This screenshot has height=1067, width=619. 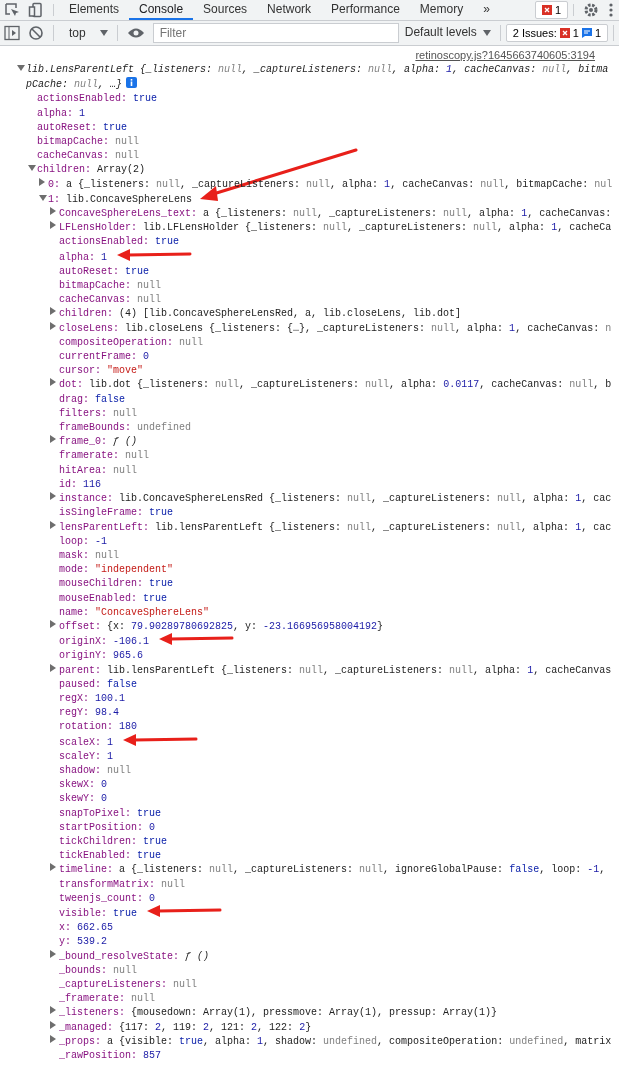 I want to click on object-preview: pCache: null, …}, so click(x=74, y=85).